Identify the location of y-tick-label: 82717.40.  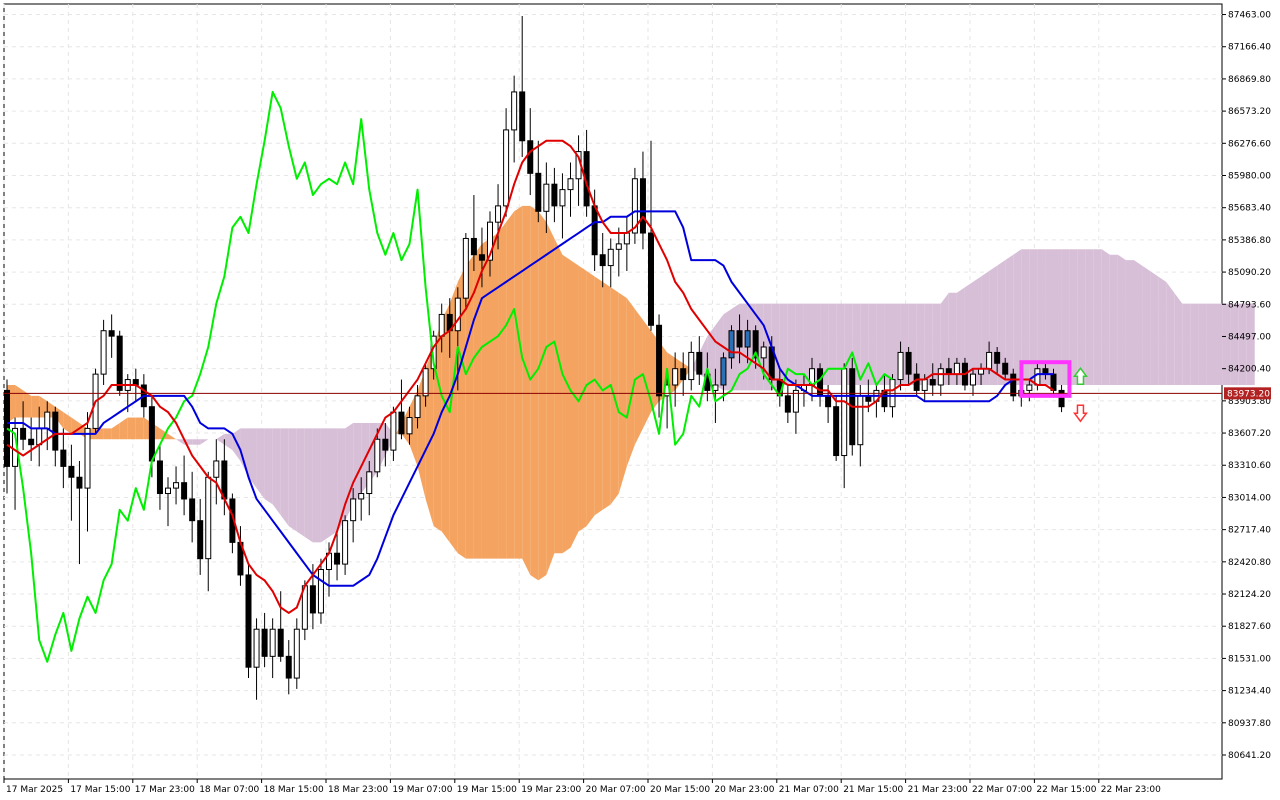
(1249, 531).